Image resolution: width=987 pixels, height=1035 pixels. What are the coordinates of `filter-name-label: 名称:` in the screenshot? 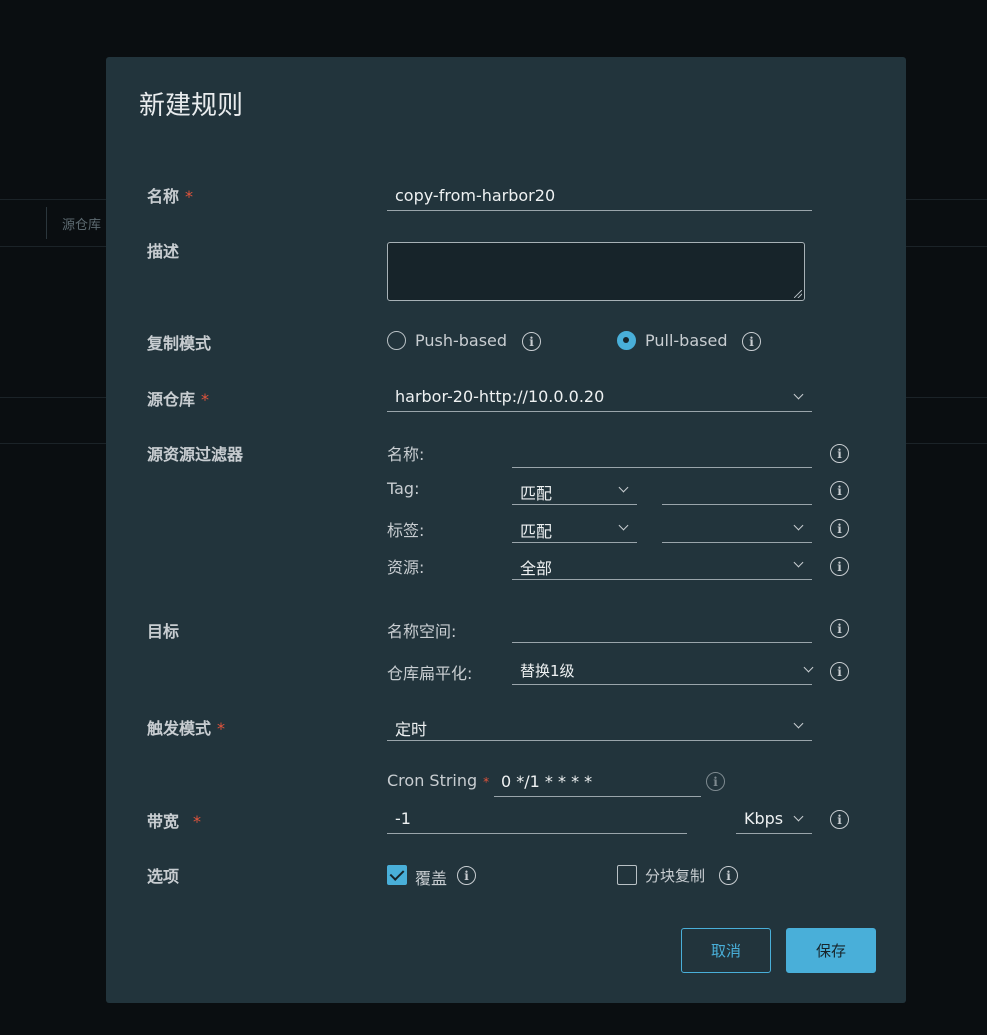 It's located at (406, 454).